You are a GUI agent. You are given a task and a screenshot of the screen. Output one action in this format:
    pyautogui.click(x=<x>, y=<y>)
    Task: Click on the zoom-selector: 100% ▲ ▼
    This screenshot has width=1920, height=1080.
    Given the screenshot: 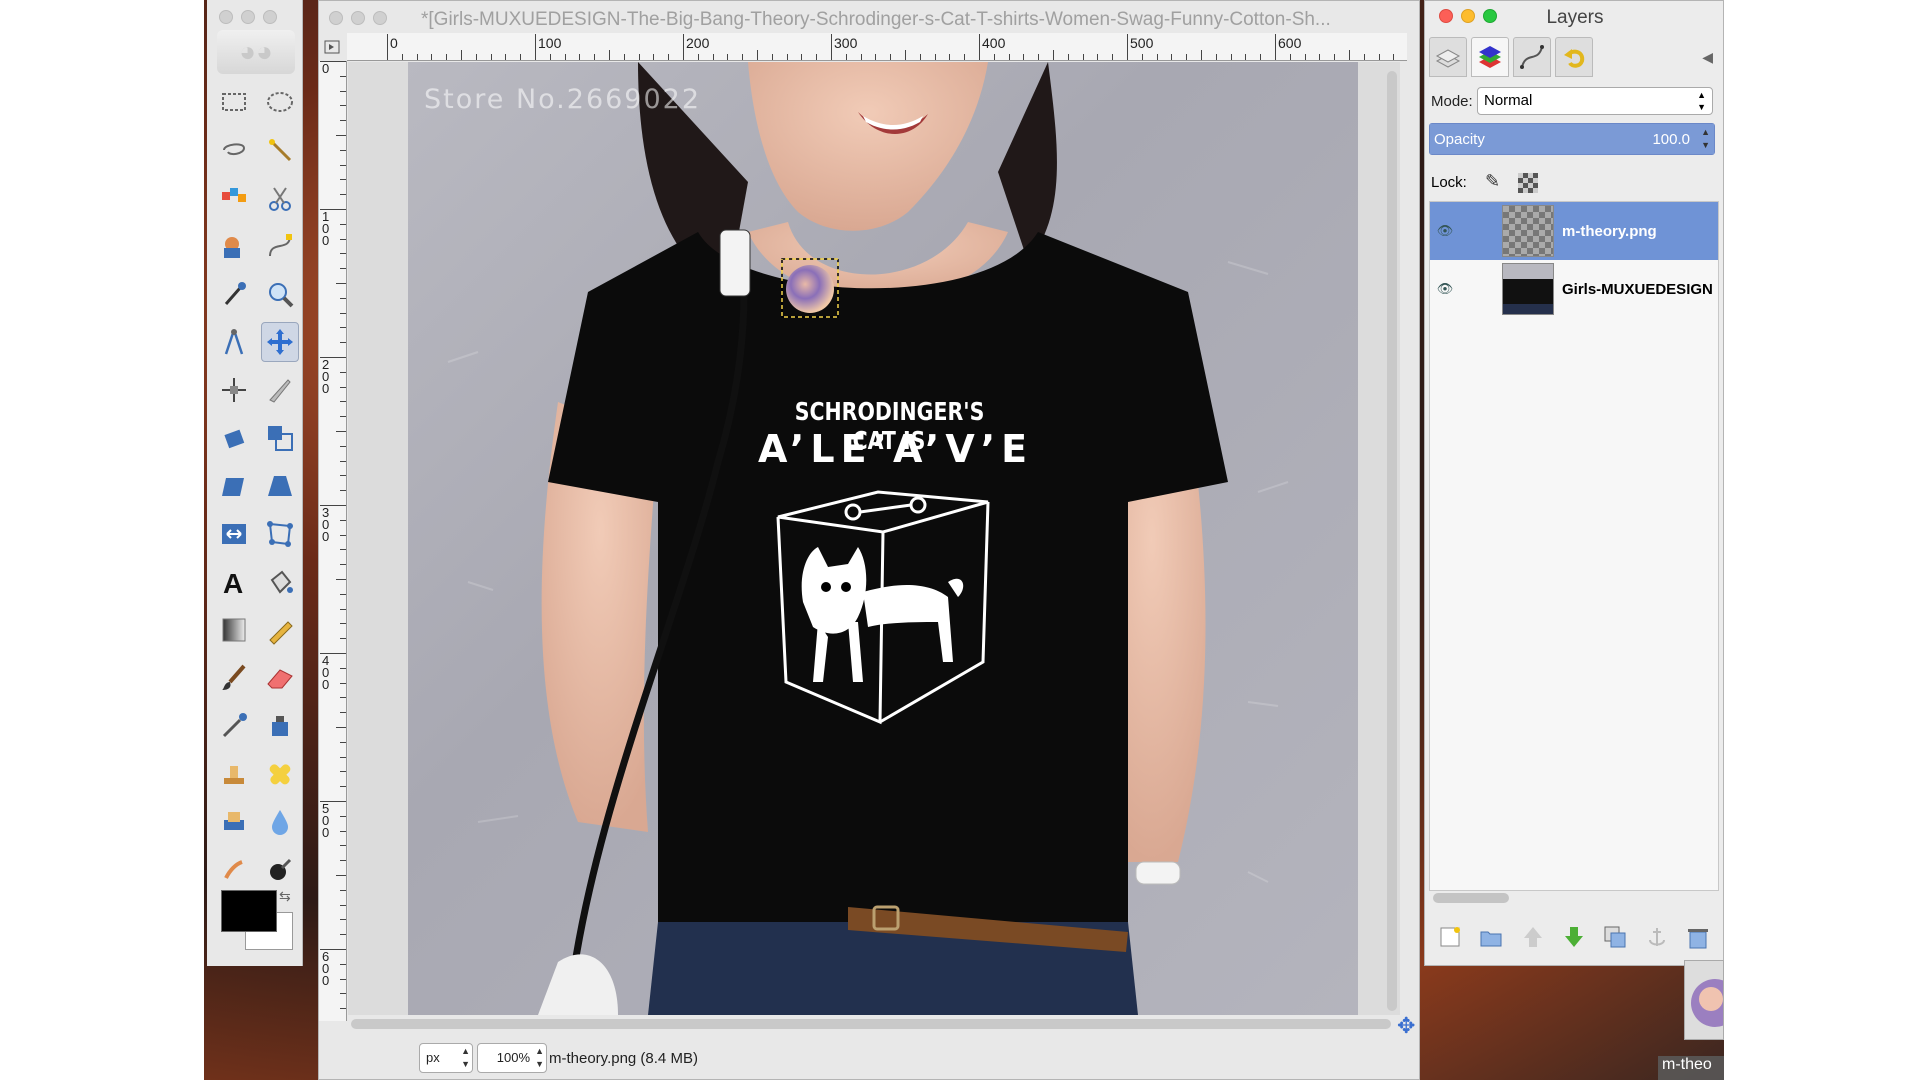 What is the action you would take?
    pyautogui.click(x=512, y=1058)
    